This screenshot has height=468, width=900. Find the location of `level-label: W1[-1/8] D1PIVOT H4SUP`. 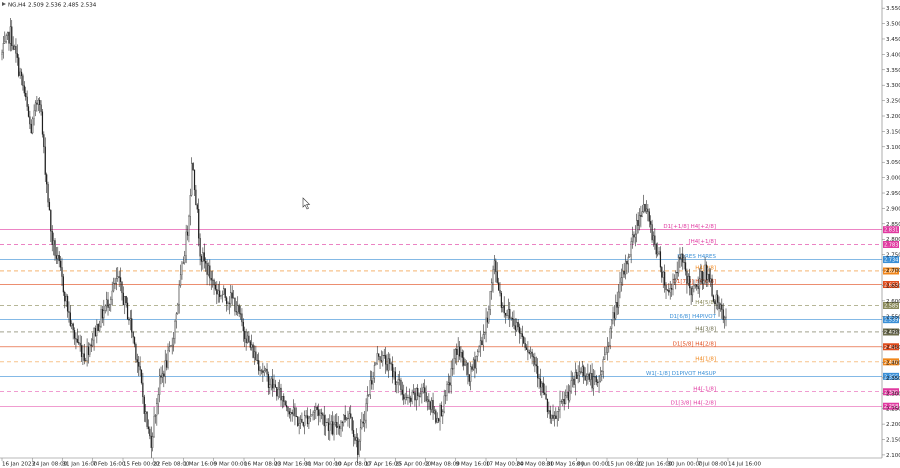

level-label: W1[-1/8] D1PIVOT H4SUP is located at coordinates (681, 374).